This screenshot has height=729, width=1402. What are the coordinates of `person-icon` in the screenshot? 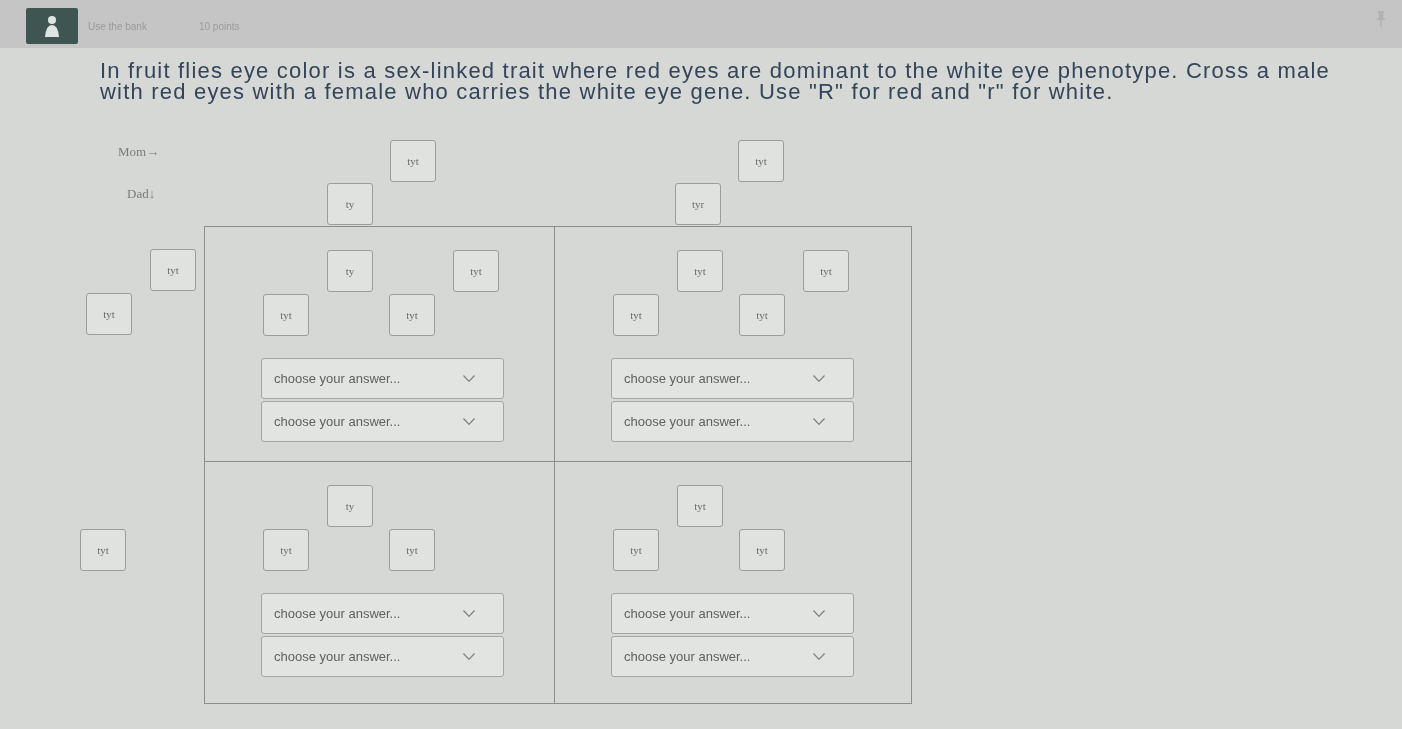 It's located at (52, 26).